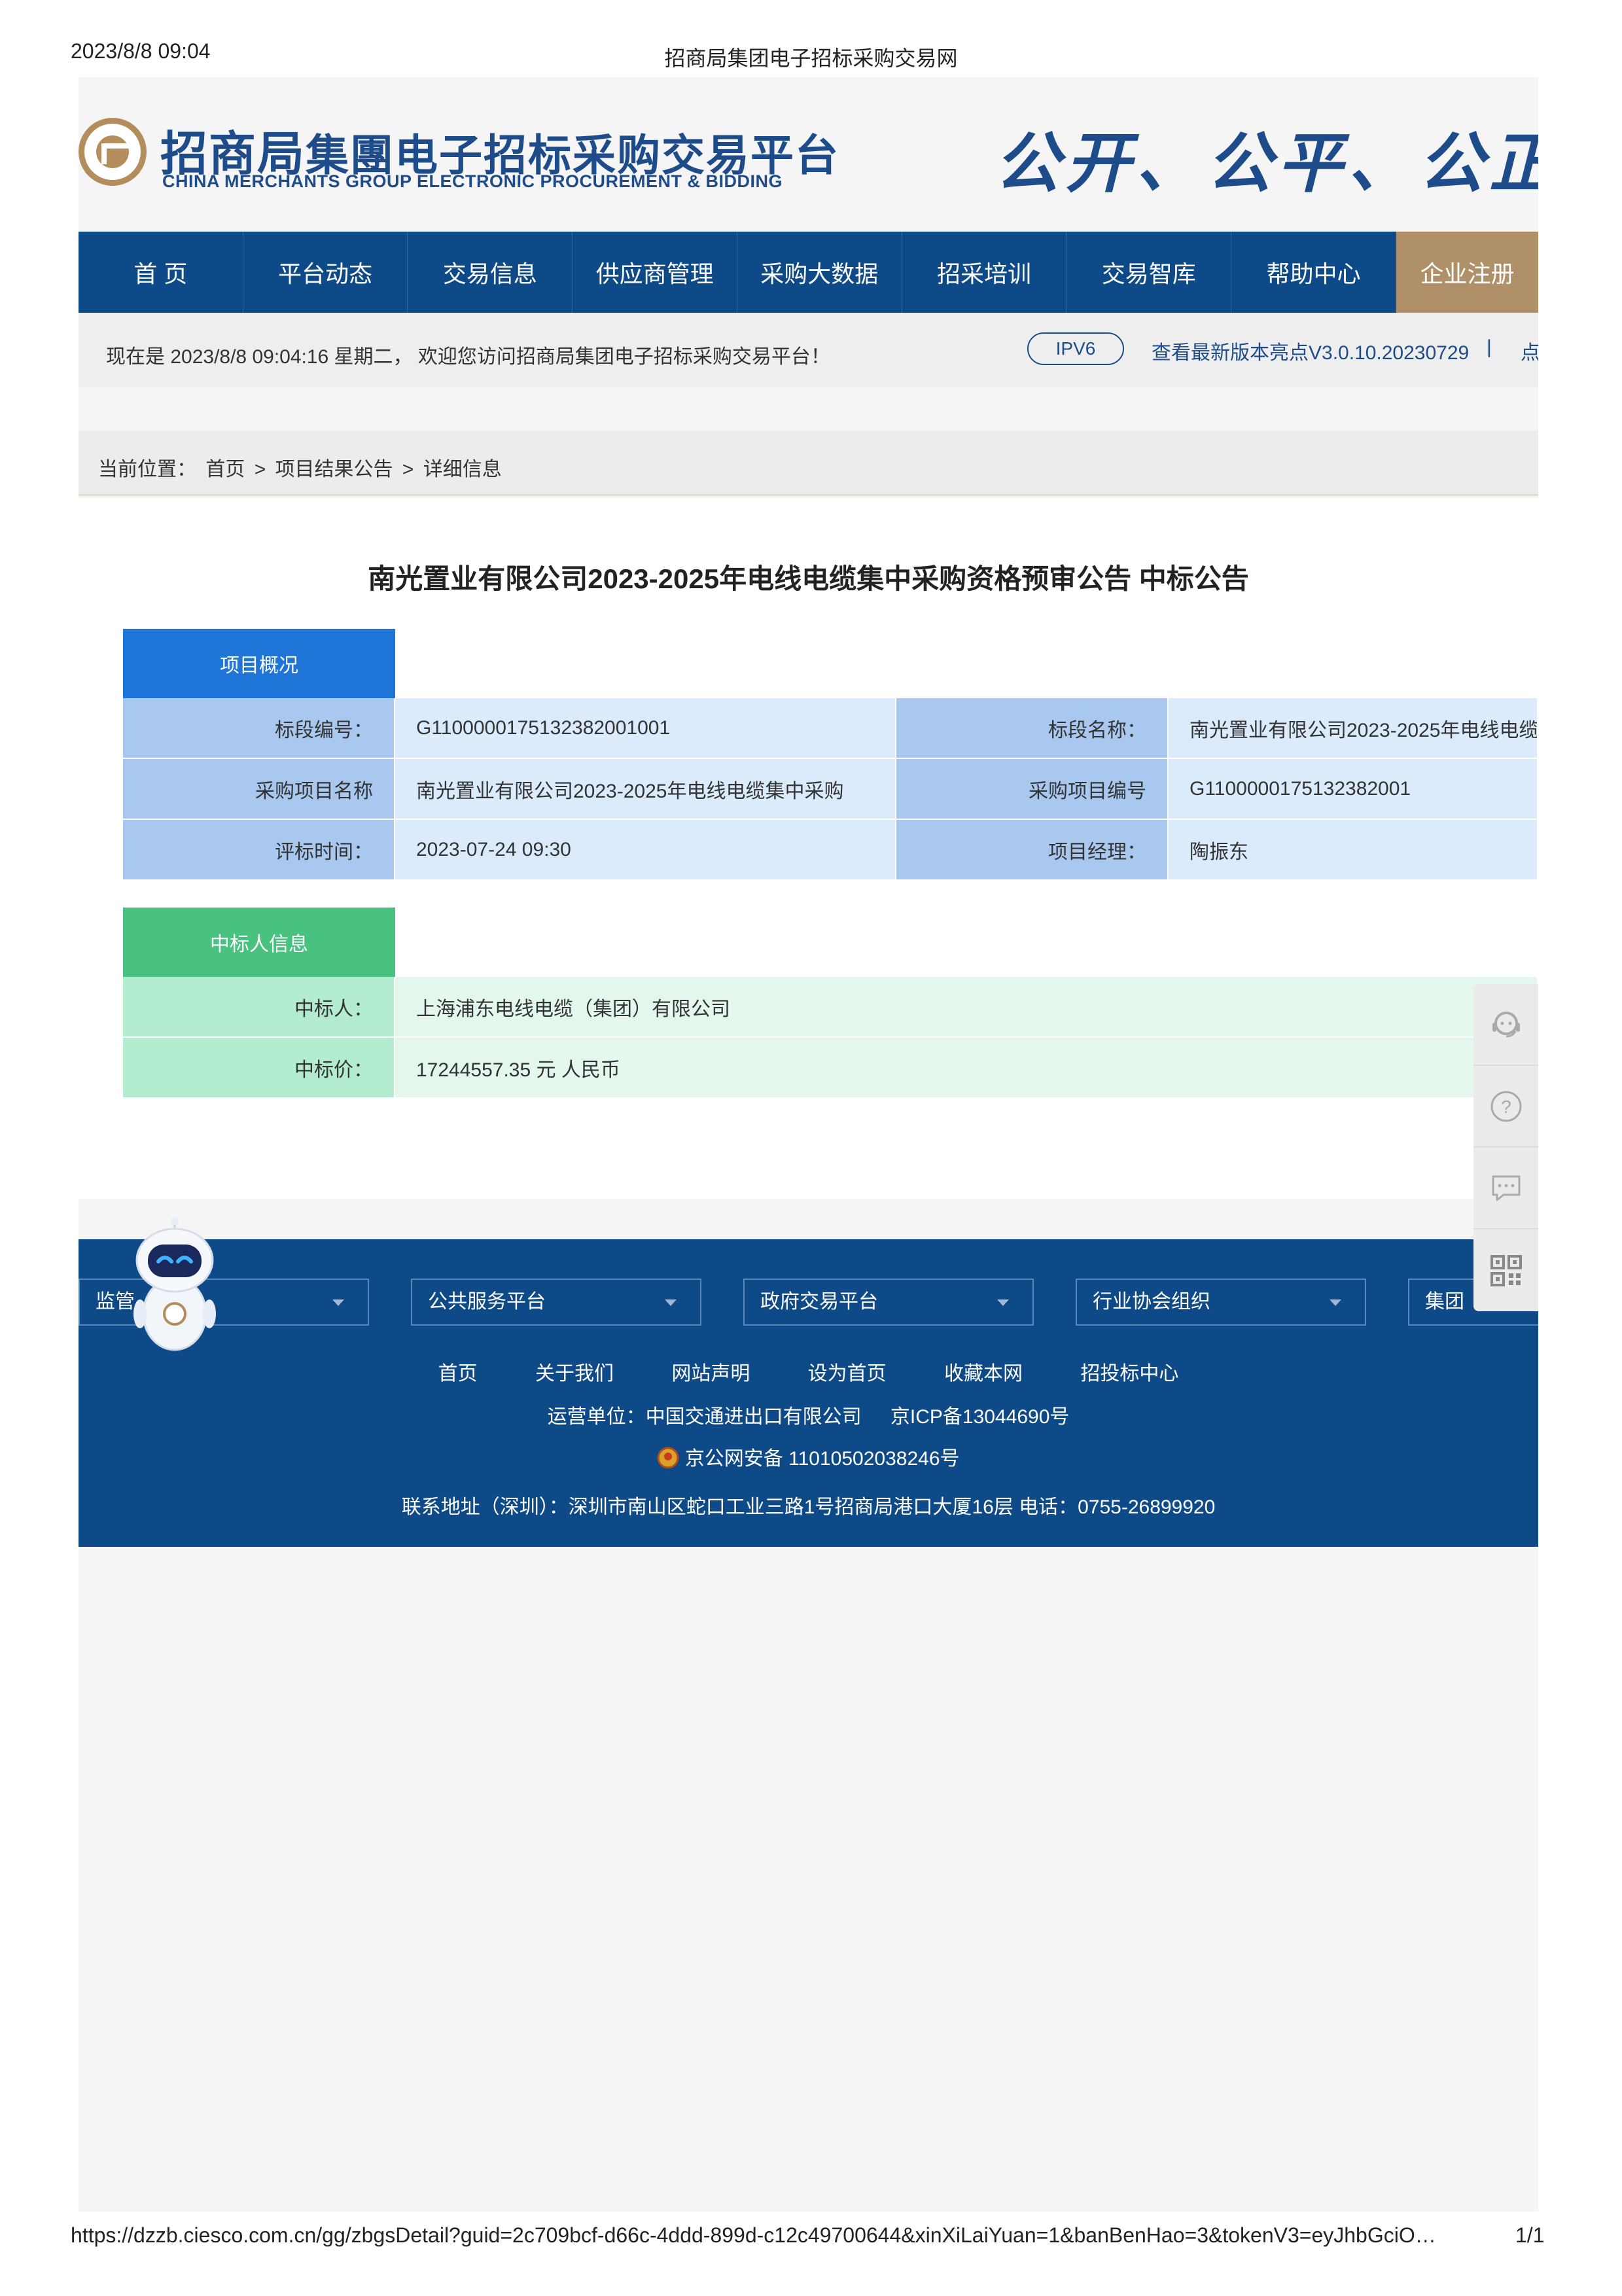 Image resolution: width=1622 pixels, height=2296 pixels. What do you see at coordinates (1310, 350) in the screenshot?
I see `latest-version-link: 查看最新版本亮点V3.0.10.20230729` at bounding box center [1310, 350].